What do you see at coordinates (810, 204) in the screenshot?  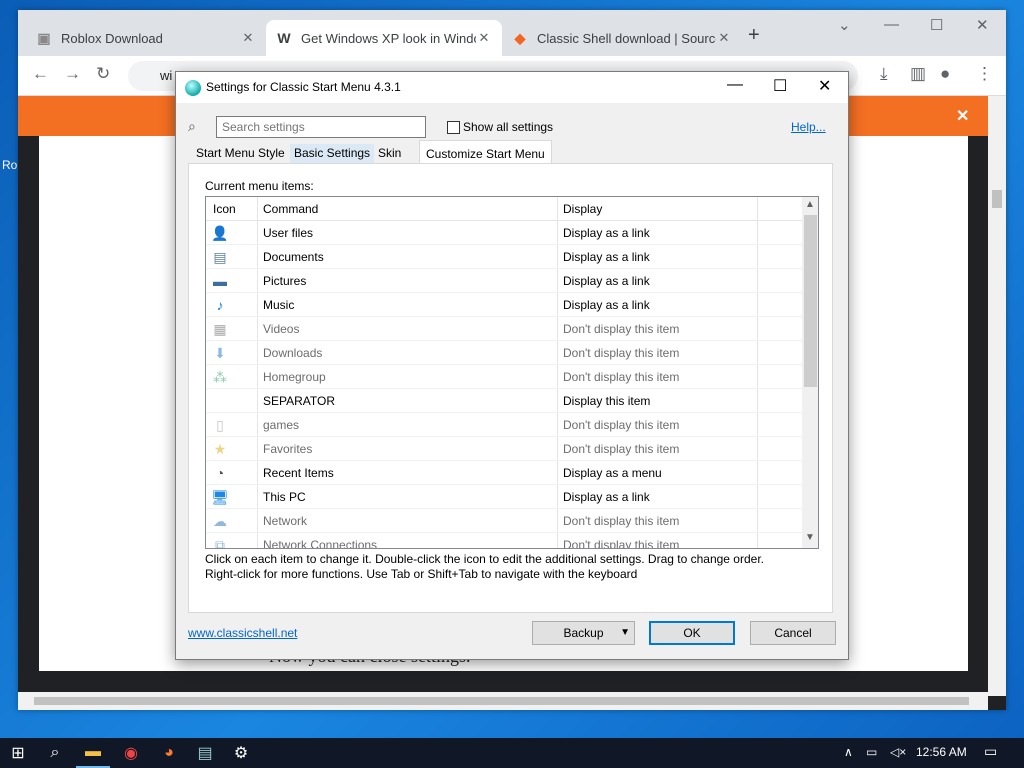 I see `scroll-up-icon: ▲` at bounding box center [810, 204].